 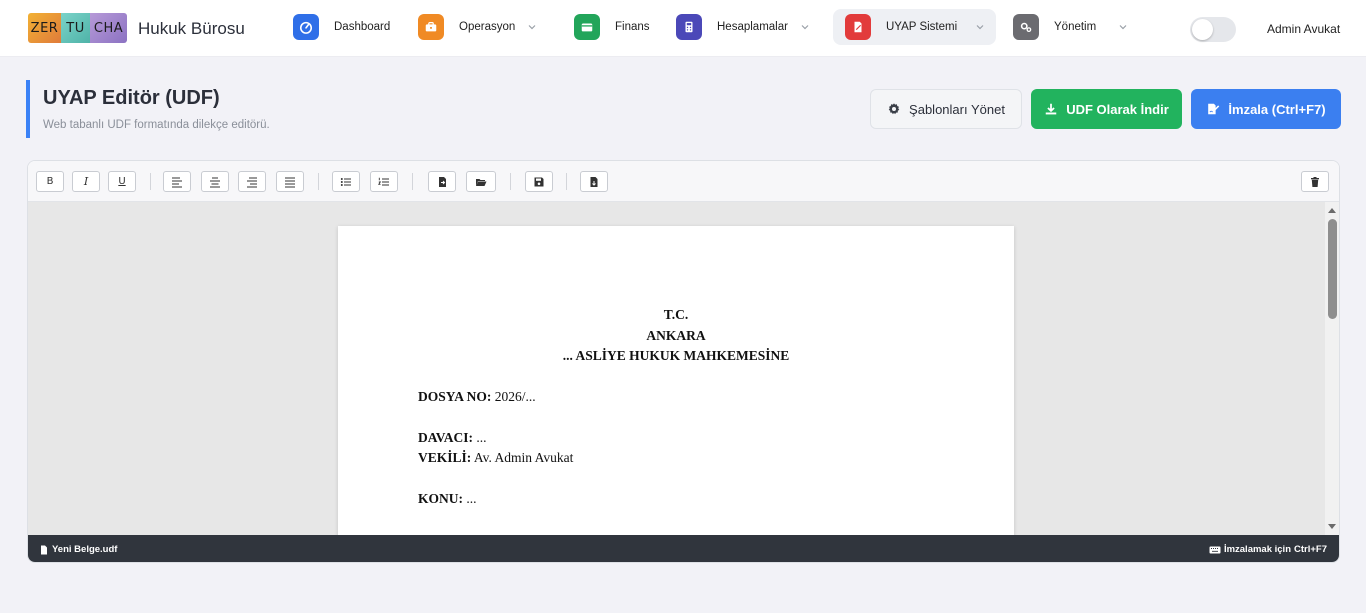 What do you see at coordinates (215, 181) in the screenshot?
I see `align-center-button` at bounding box center [215, 181].